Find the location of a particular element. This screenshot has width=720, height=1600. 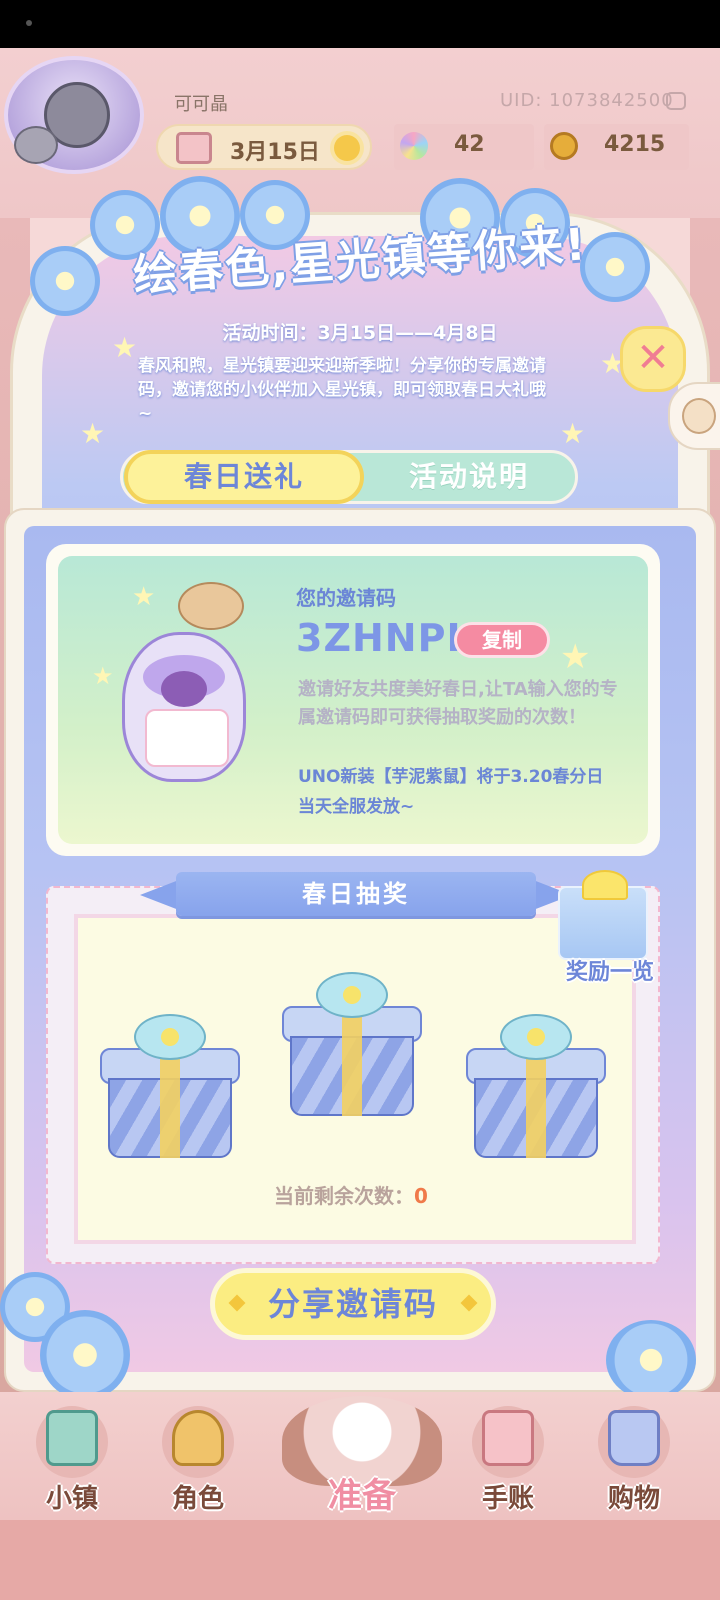

coin-currency: 4215 is located at coordinates (616, 147).